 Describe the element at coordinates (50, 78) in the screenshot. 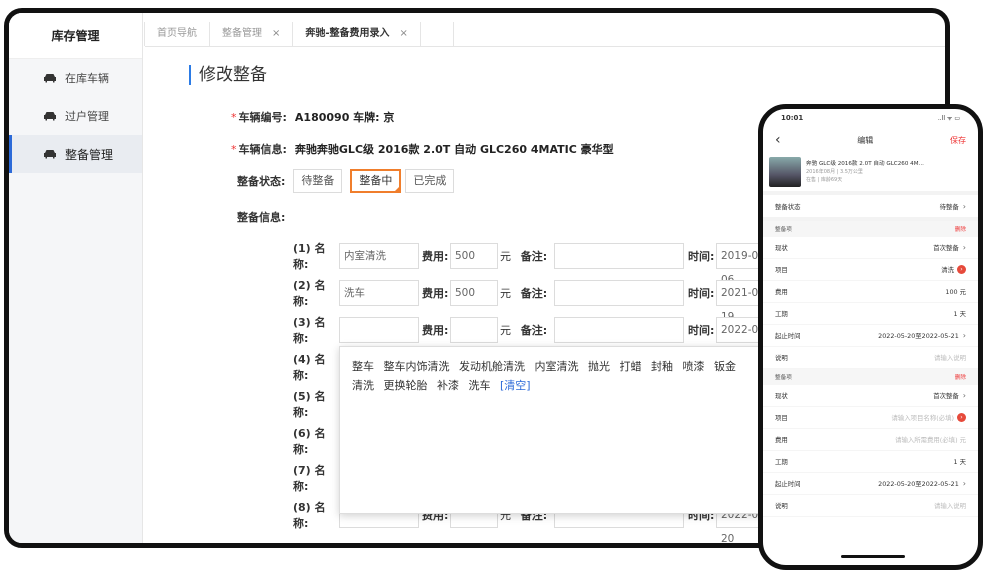

I see `car-icon` at that location.